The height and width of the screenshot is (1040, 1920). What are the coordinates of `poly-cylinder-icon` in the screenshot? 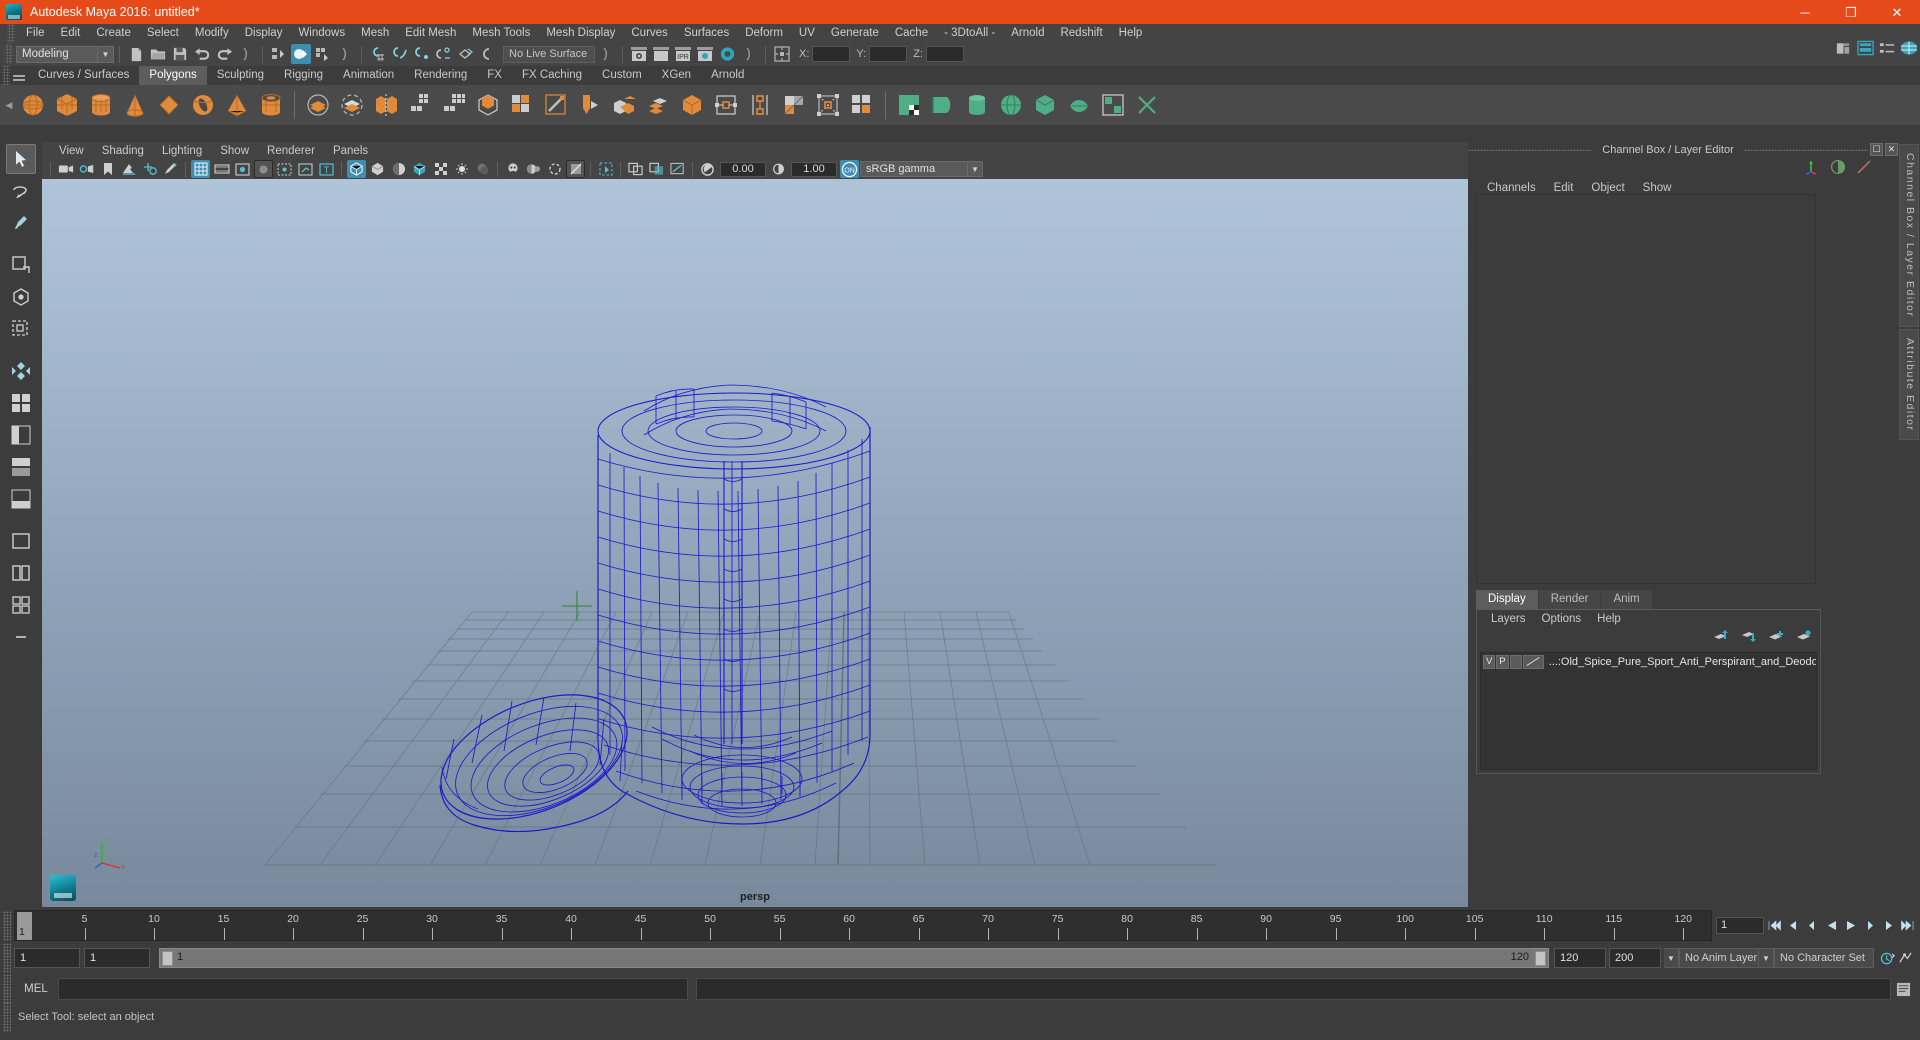 It's located at (101, 105).